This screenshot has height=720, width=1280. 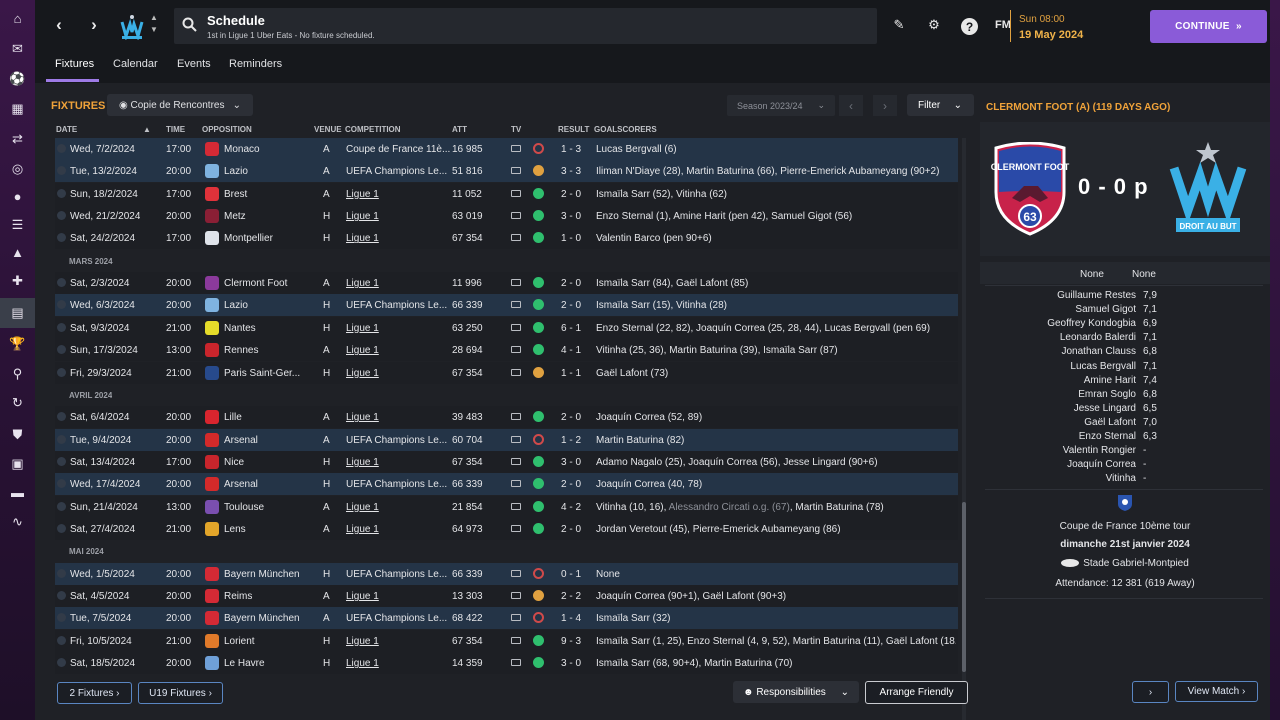 I want to click on club-switch-icon: ▲ ▼, so click(x=154, y=24).